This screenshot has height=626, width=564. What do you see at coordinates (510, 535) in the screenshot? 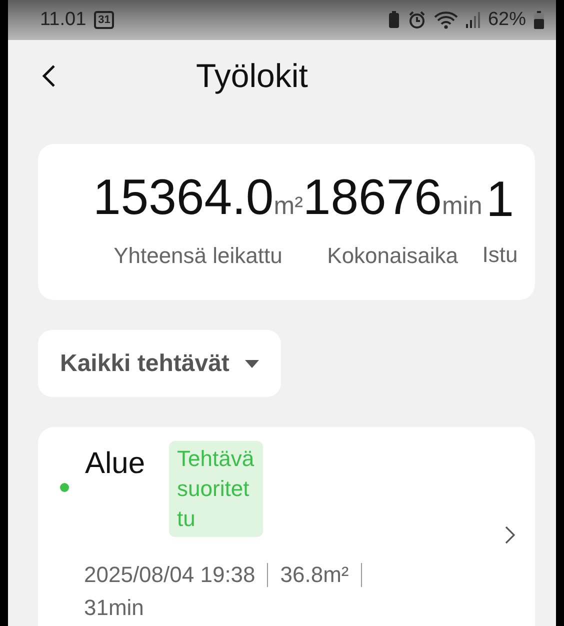
I see `chevron-right-icon` at bounding box center [510, 535].